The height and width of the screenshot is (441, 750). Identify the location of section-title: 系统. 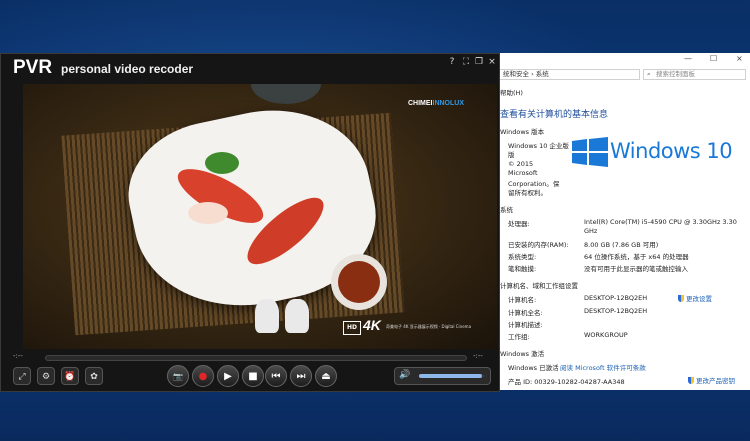
(506, 210).